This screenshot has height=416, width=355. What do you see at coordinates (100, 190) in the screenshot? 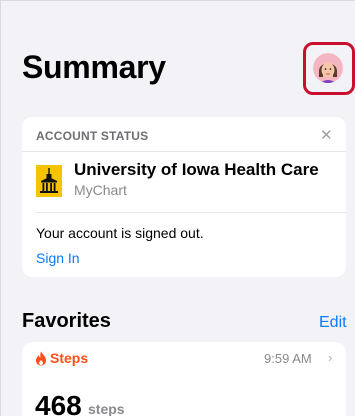
I see `app-name: MyChart` at bounding box center [100, 190].